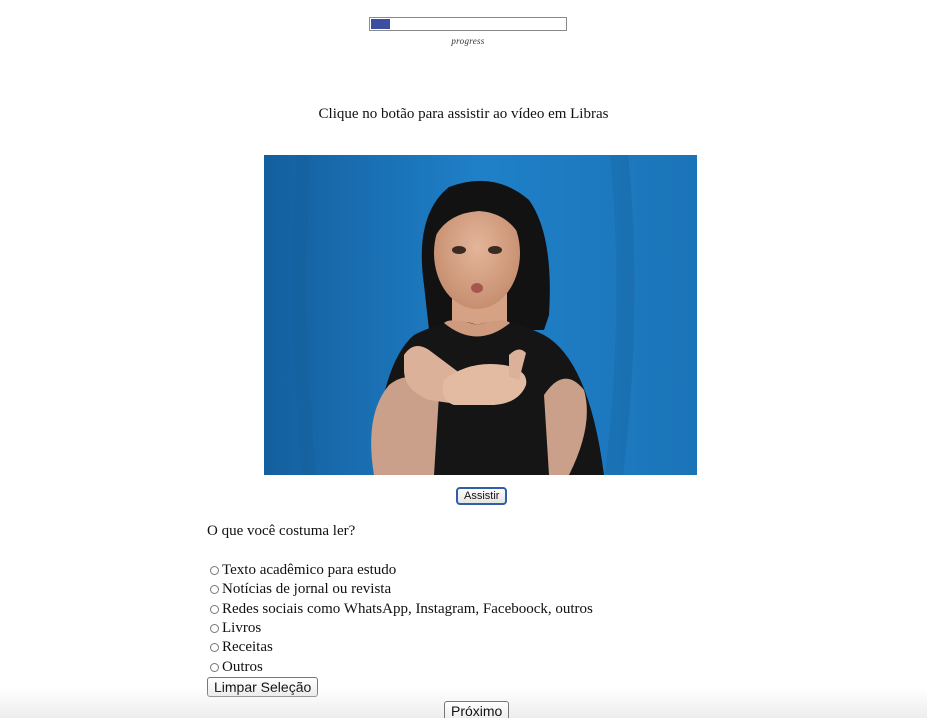 This screenshot has width=927, height=718. I want to click on option-label: Receitas, so click(247, 647).